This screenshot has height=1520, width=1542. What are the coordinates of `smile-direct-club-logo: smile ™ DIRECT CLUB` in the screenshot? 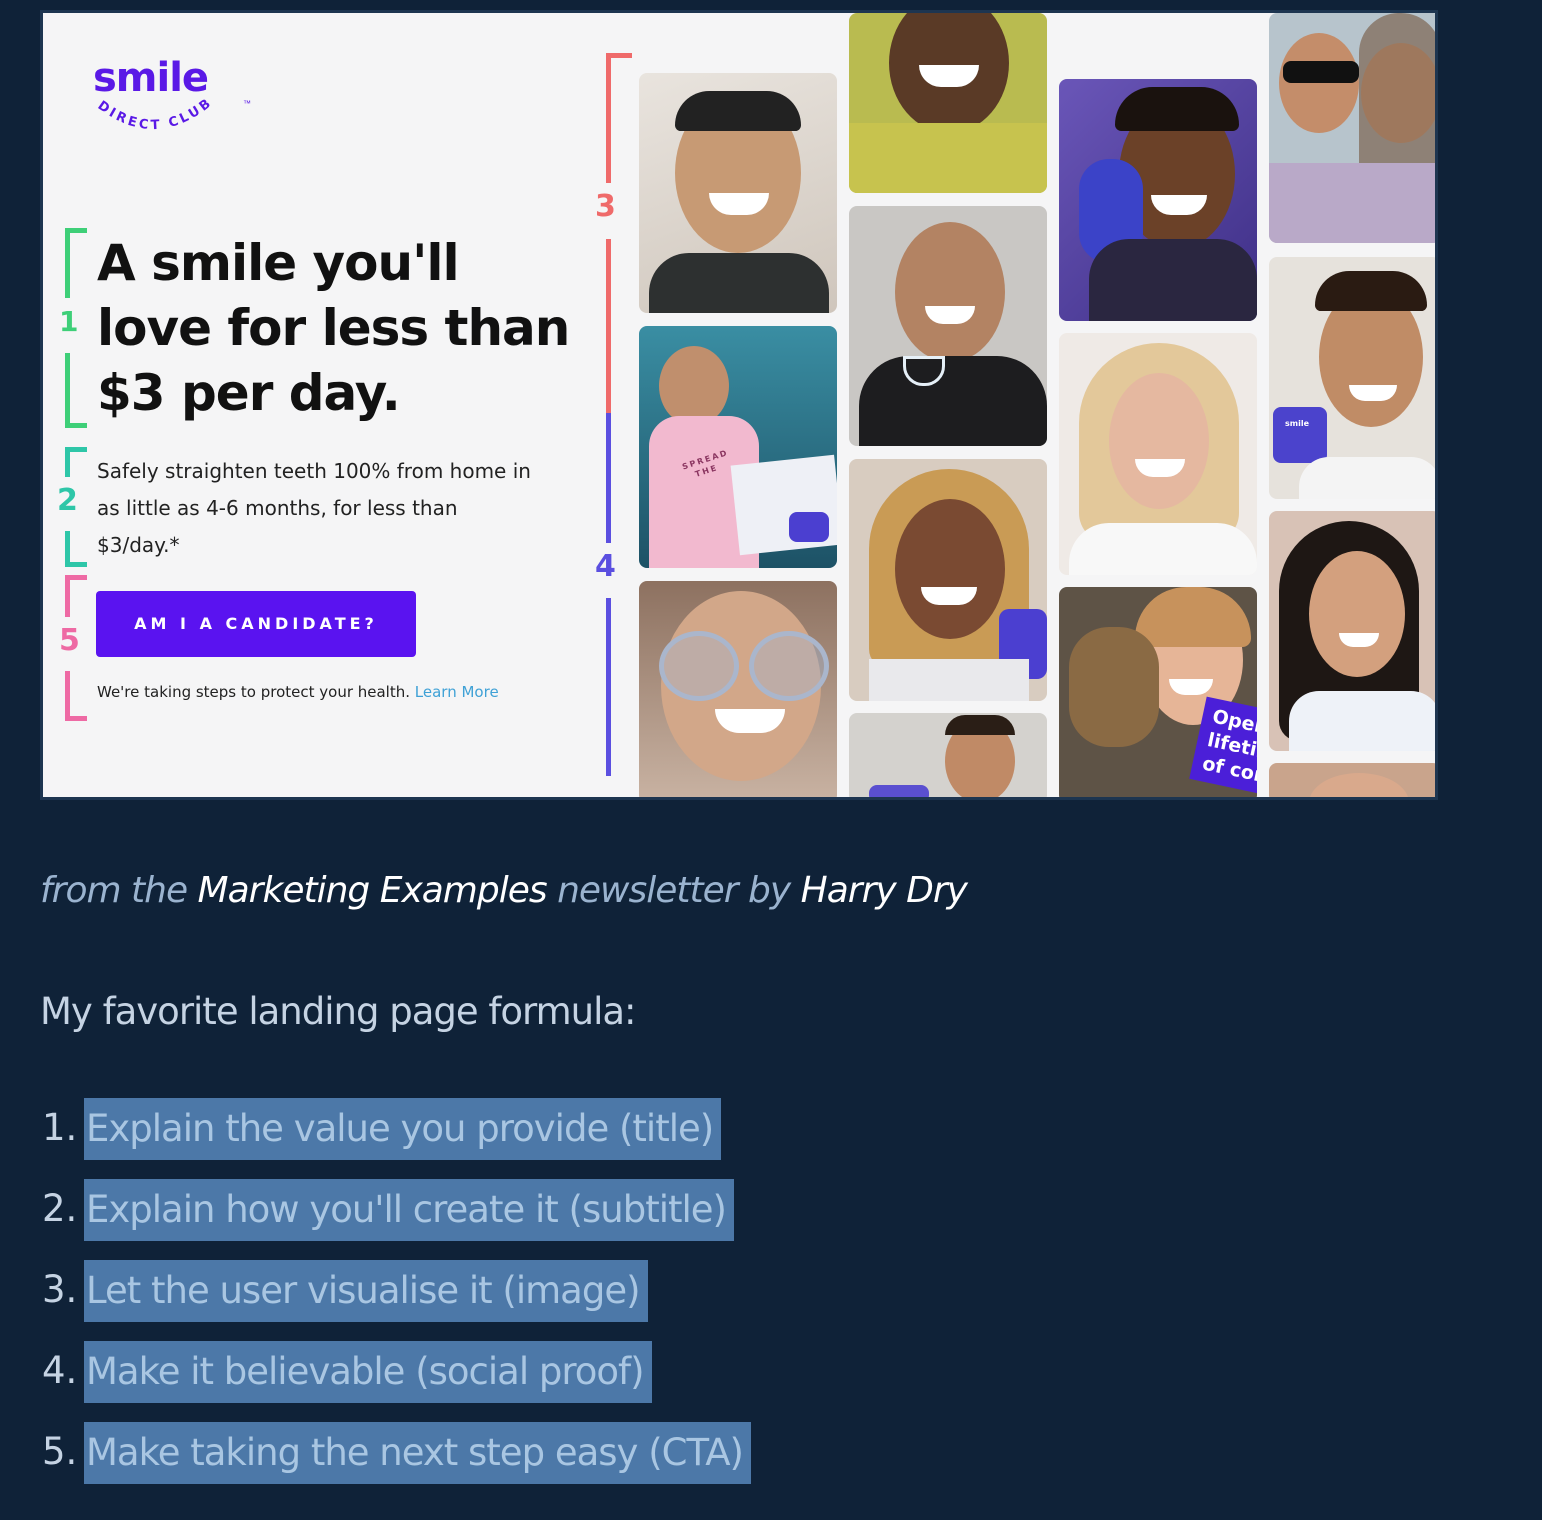 It's located at (172, 105).